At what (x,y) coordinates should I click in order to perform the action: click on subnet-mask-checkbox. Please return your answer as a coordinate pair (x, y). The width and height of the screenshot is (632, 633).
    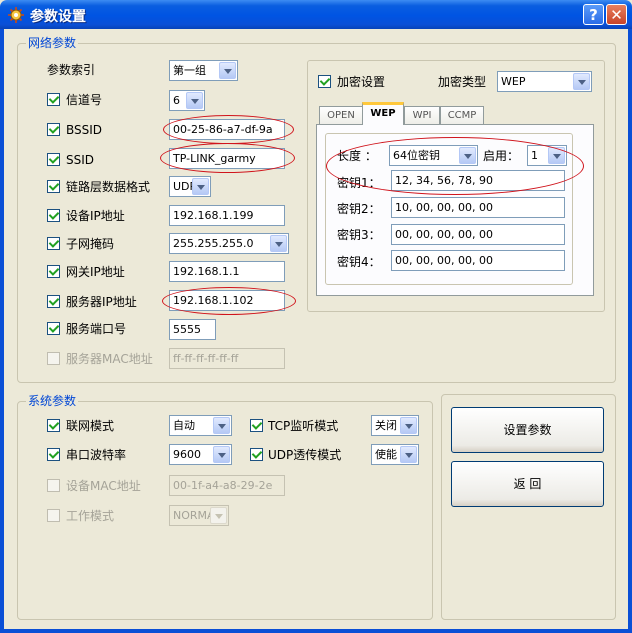
    Looking at the image, I should click on (53, 243).